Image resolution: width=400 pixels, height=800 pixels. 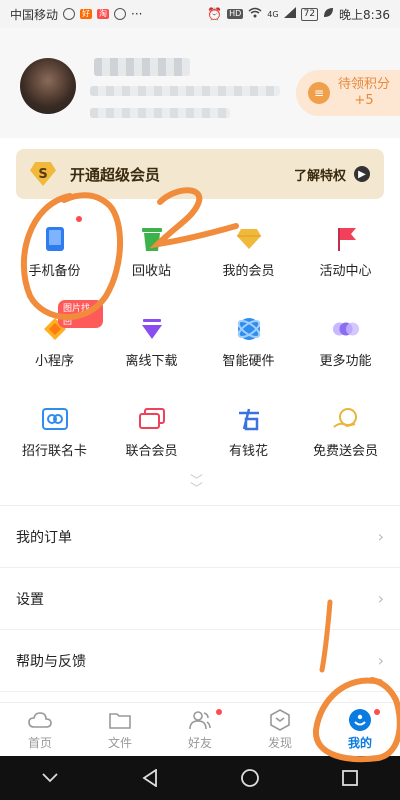 What do you see at coordinates (200, 174) in the screenshot?
I see `super-vip-banner: S 开通超级会员 了解特权 ▶` at bounding box center [200, 174].